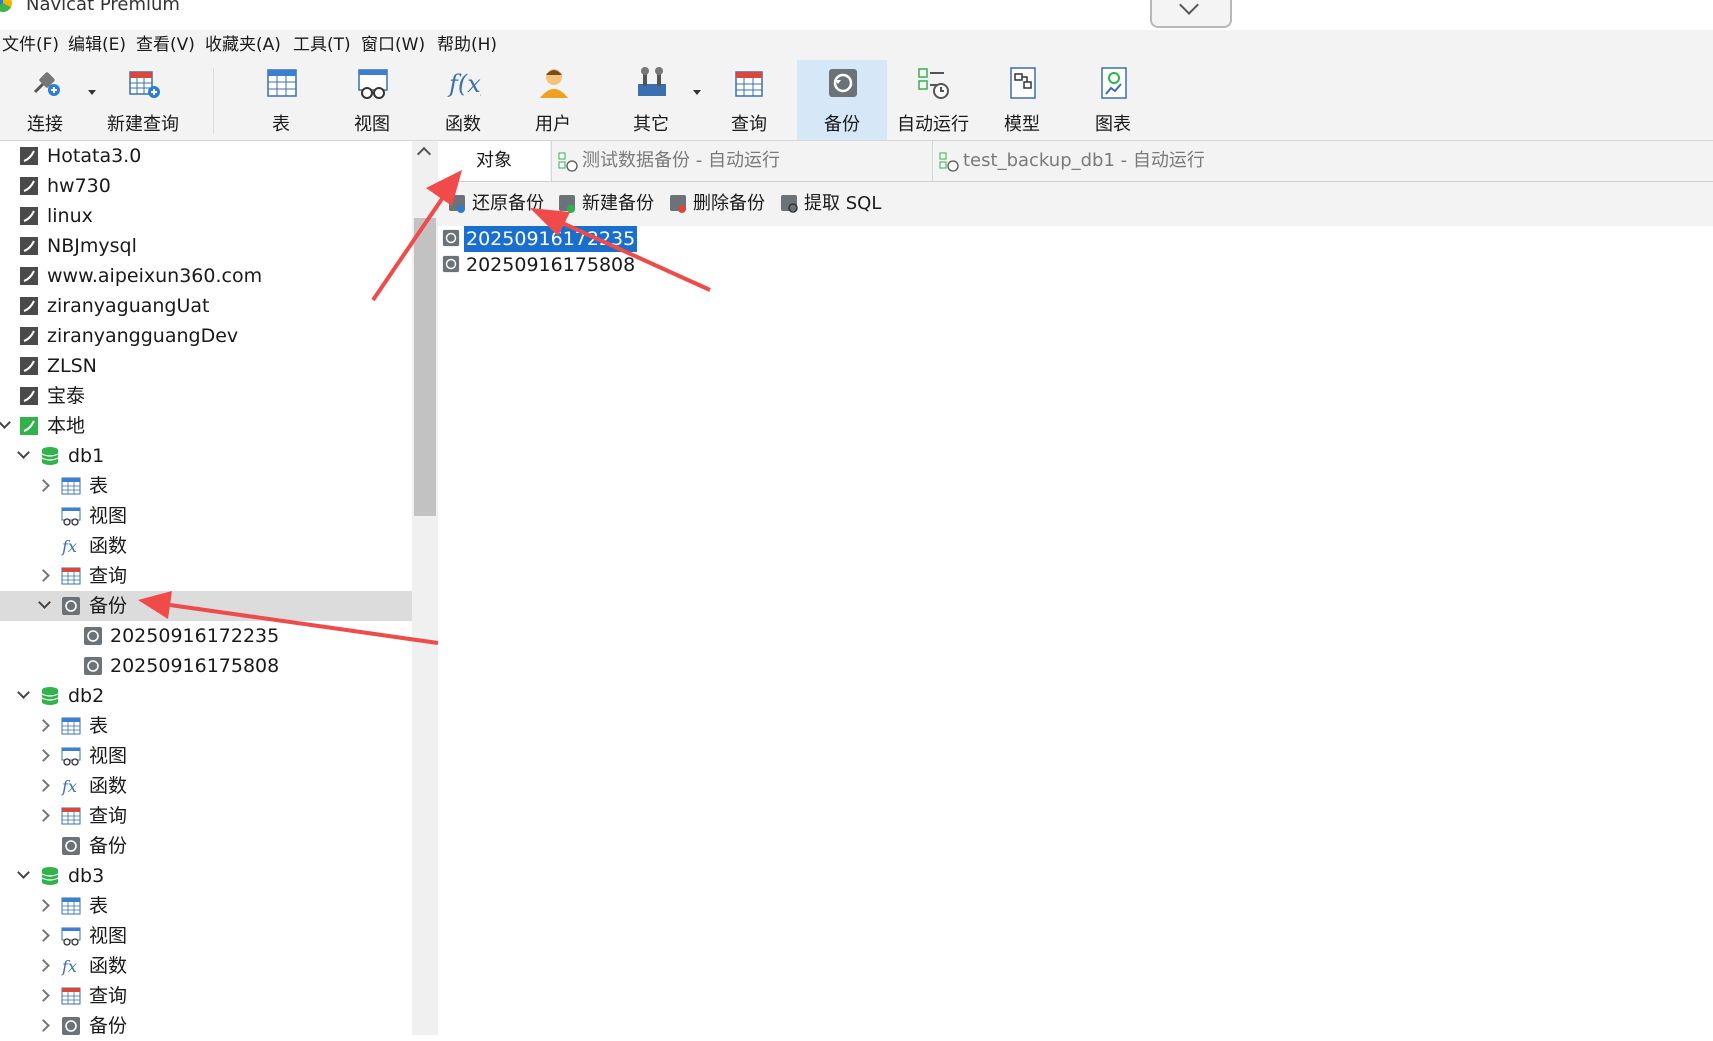 The image size is (1713, 1041). What do you see at coordinates (463, 100) in the screenshot?
I see `function-button: f(x) 函数` at bounding box center [463, 100].